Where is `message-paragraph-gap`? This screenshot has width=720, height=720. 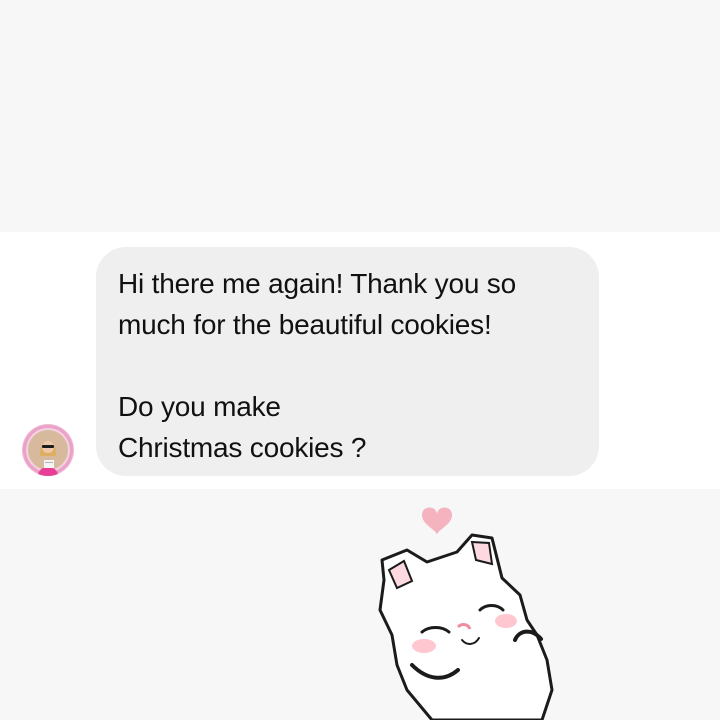
message-paragraph-gap is located at coordinates (346, 365).